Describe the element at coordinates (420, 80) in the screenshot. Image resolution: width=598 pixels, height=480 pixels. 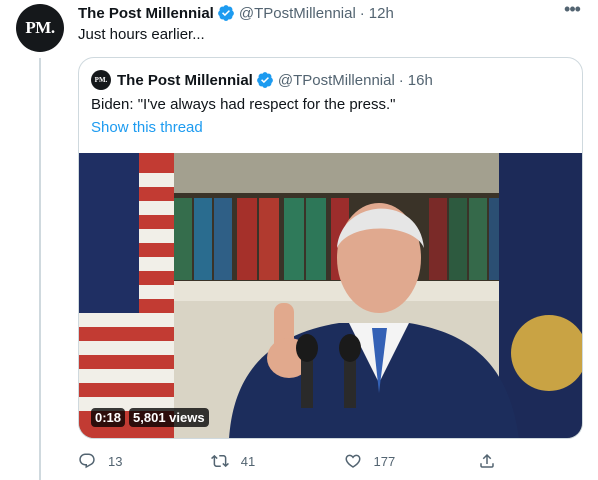
I see `quoted-tweet-time: 16h` at that location.